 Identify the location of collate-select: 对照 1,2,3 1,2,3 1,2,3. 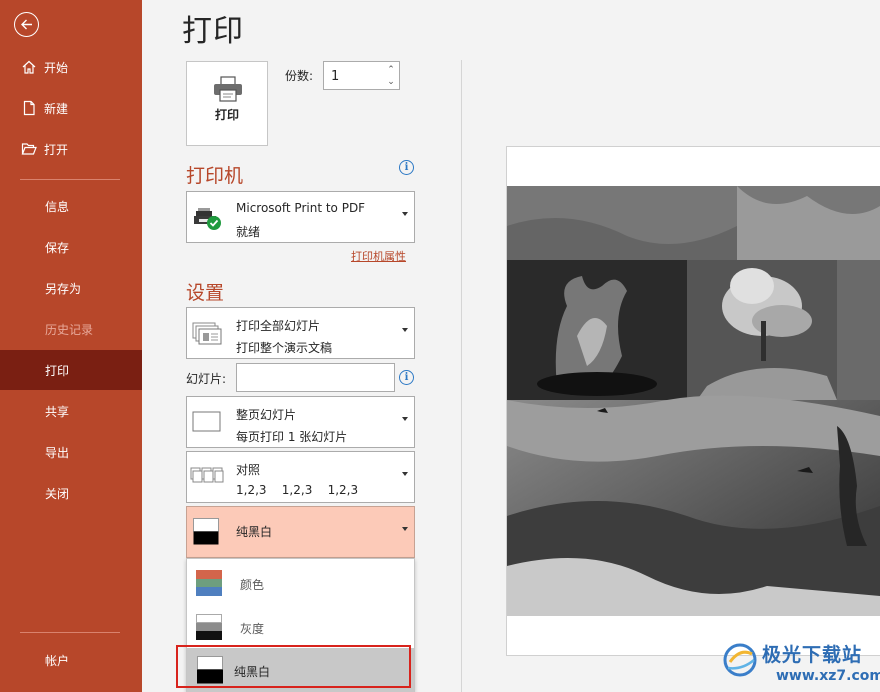
(300, 477).